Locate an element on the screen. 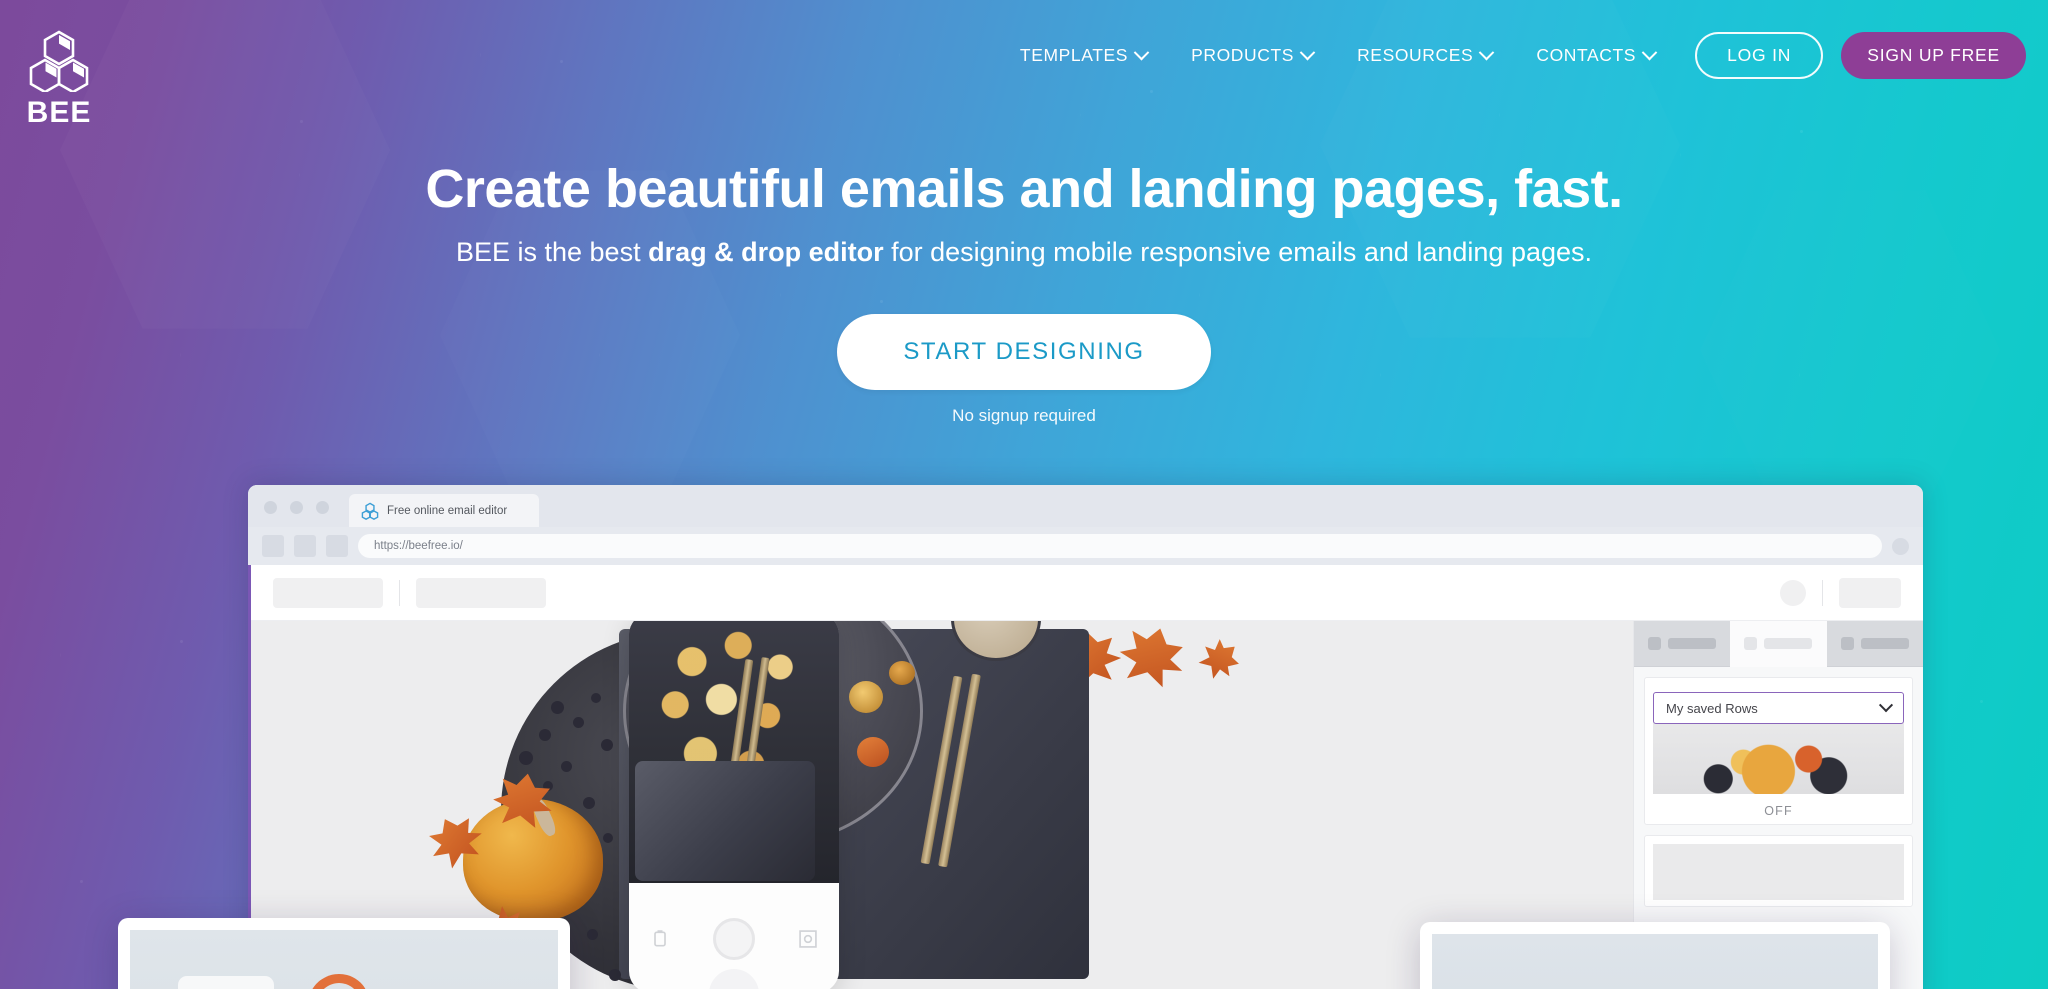  subheadline-part-1: BEE is the best is located at coordinates (552, 252).